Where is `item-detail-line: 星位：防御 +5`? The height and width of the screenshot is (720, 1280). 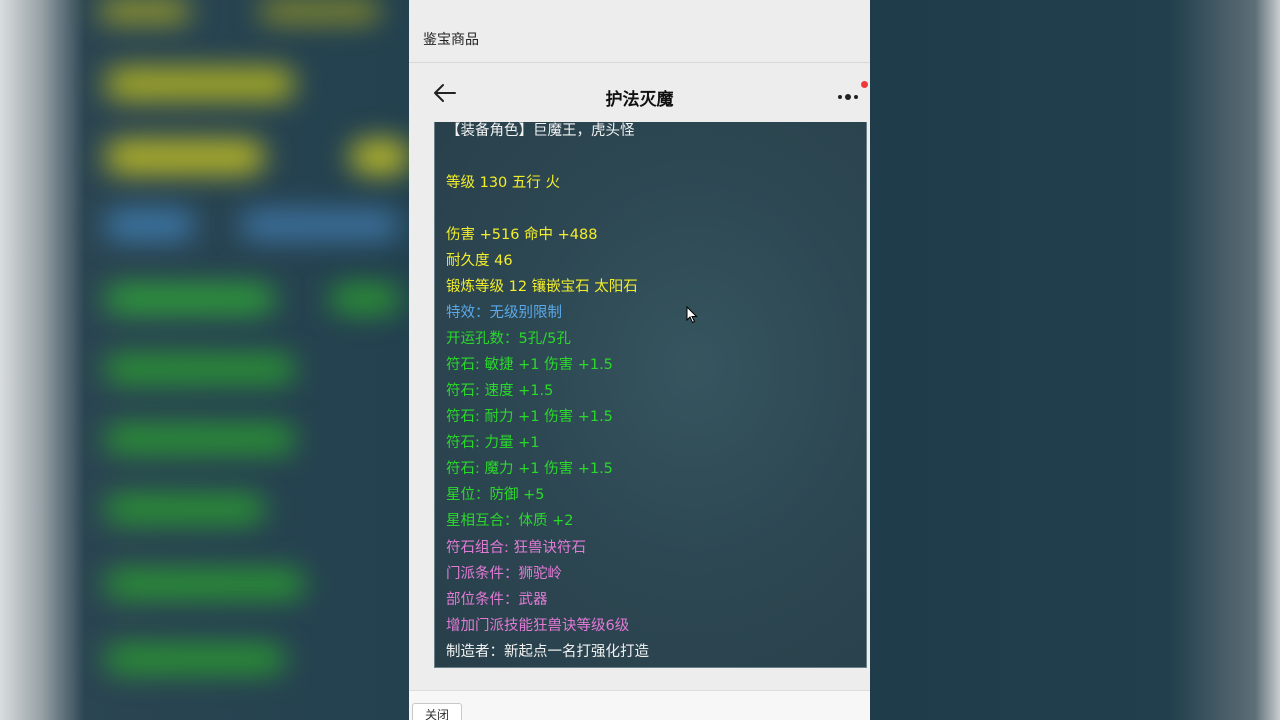
item-detail-line: 星位：防御 +5 is located at coordinates (495, 495).